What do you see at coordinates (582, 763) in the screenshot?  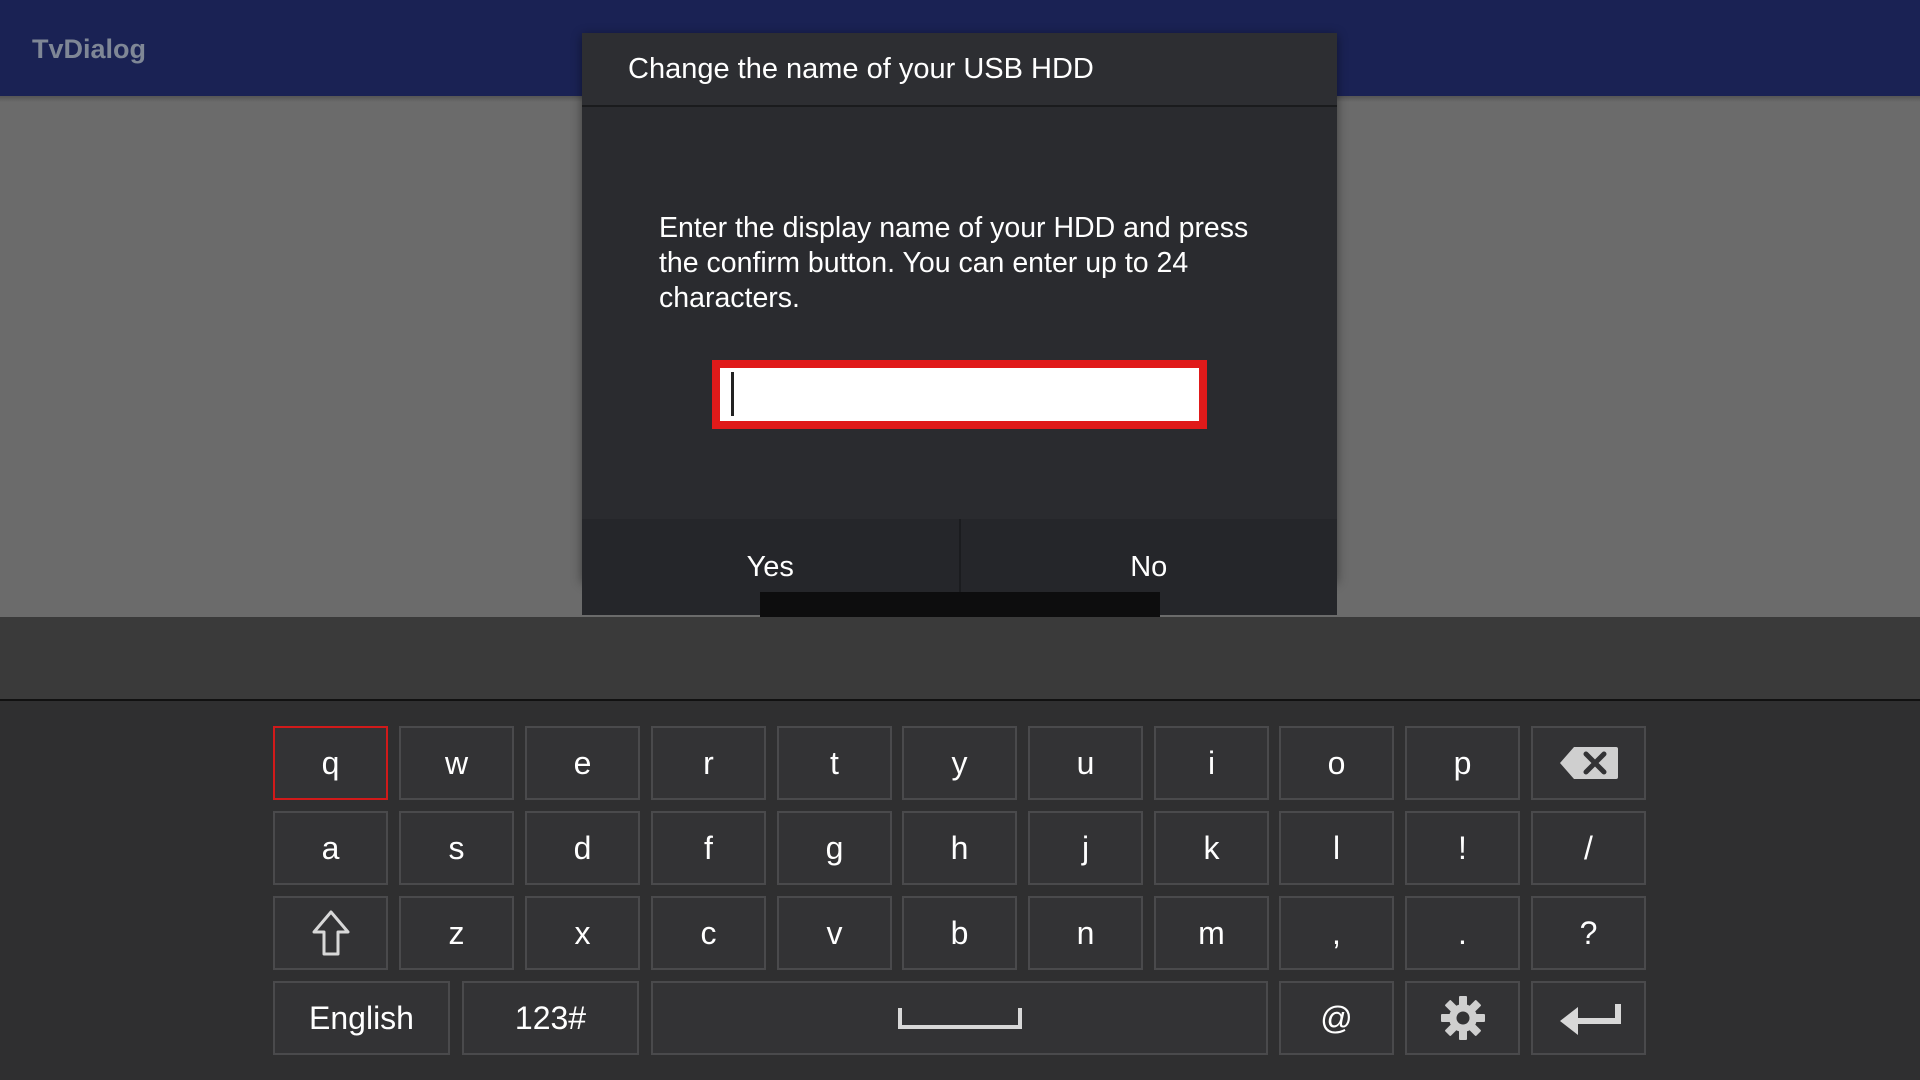 I see `key-e: e` at bounding box center [582, 763].